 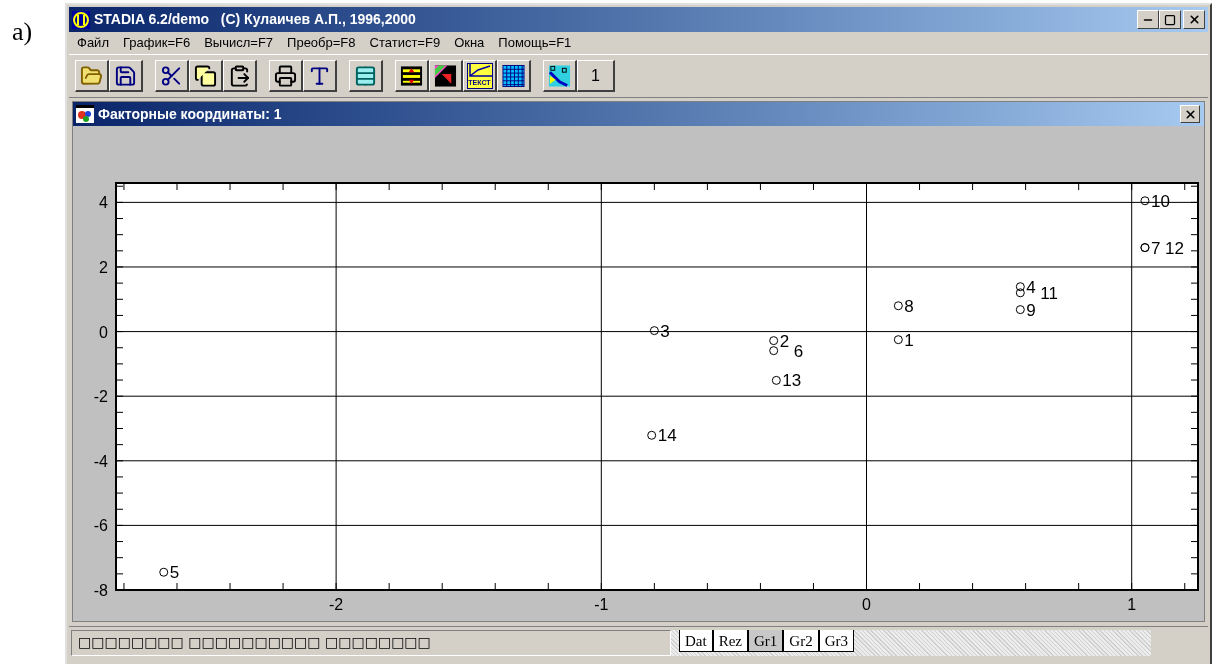 What do you see at coordinates (784, 341) in the screenshot?
I see `point-label: 2` at bounding box center [784, 341].